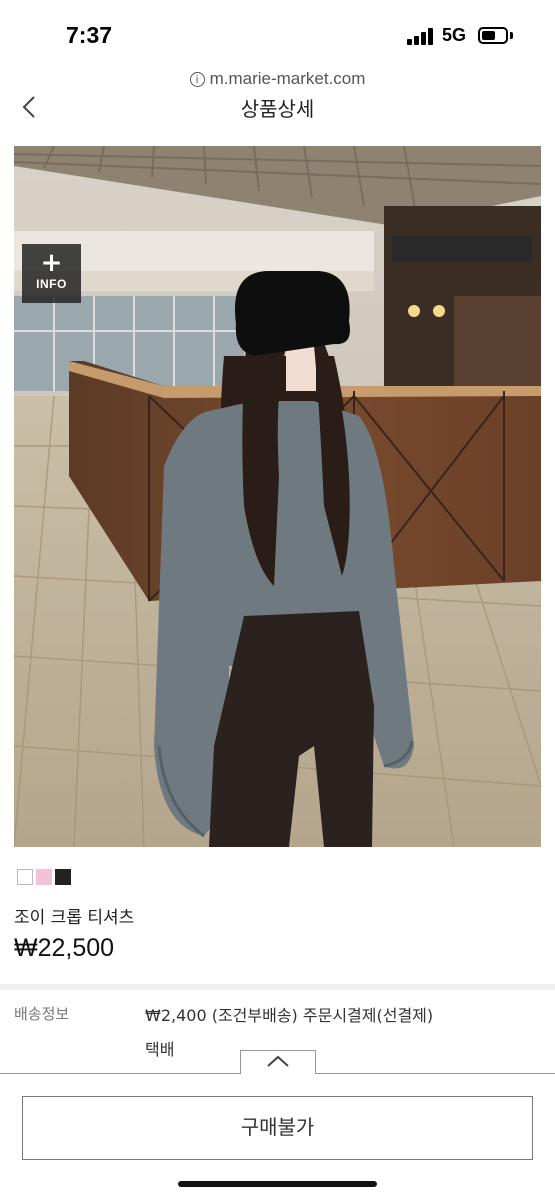 Image resolution: width=555 pixels, height=1201 pixels. Describe the element at coordinates (421, 36) in the screenshot. I see `cellular-signal-icon` at that location.